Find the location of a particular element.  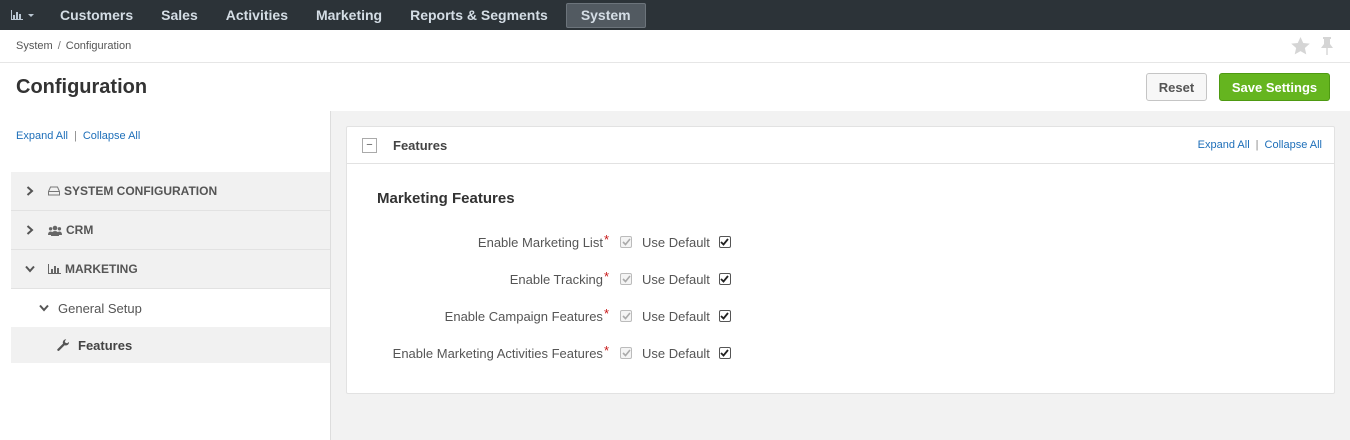

star-icon is located at coordinates (1300, 46).